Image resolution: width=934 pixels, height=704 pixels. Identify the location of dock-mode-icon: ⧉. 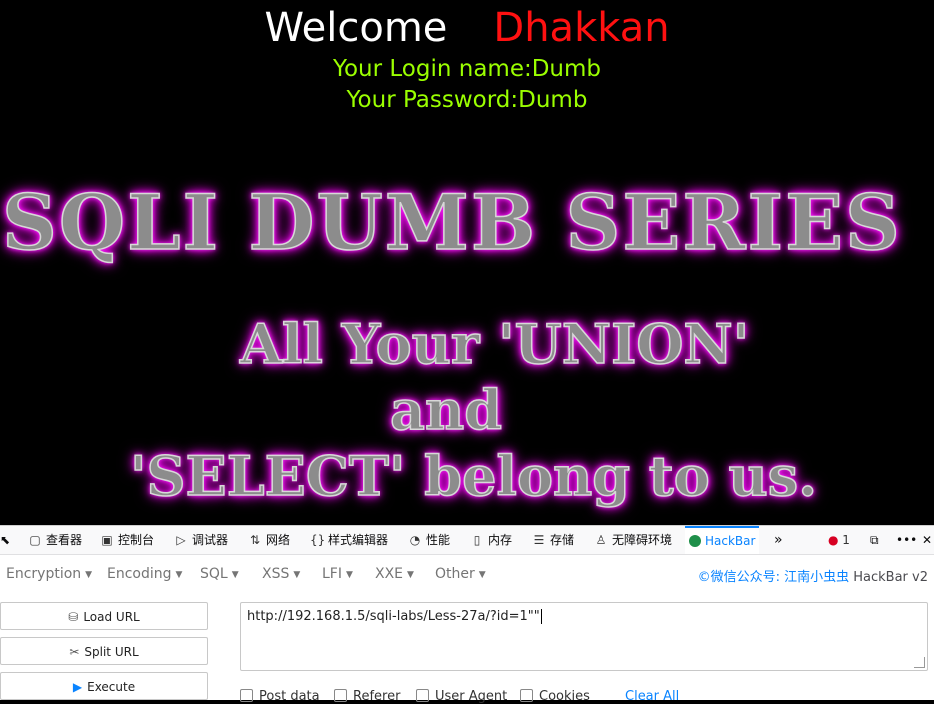
(874, 540).